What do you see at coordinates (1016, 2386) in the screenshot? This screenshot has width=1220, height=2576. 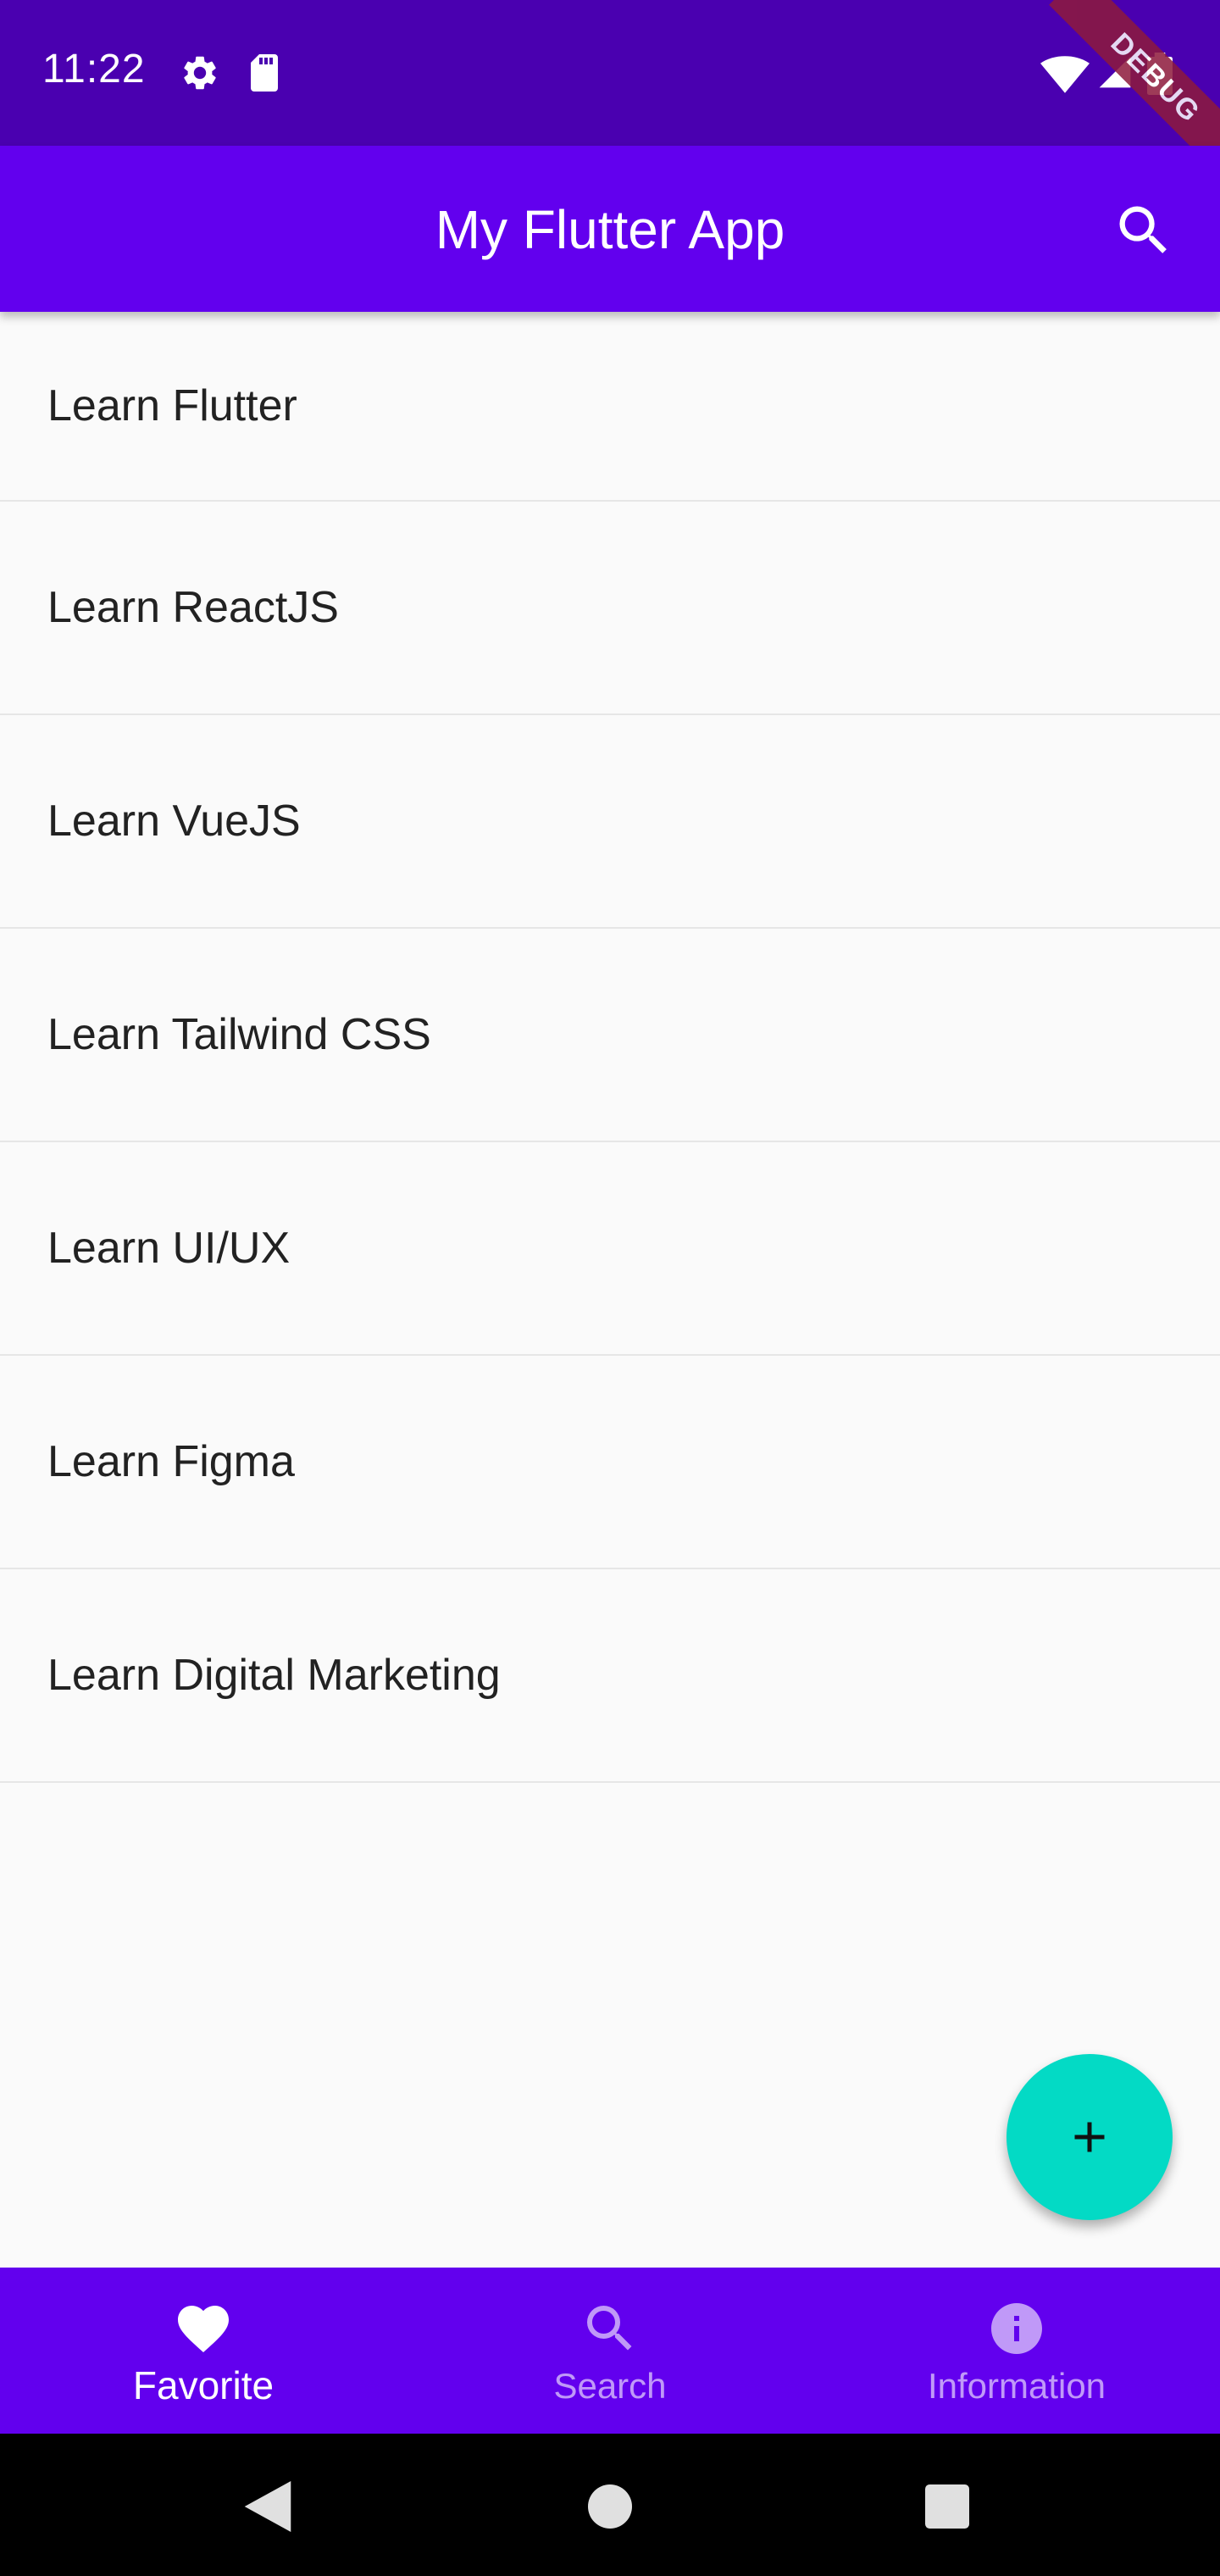 I see `nav-label-information: Information` at bounding box center [1016, 2386].